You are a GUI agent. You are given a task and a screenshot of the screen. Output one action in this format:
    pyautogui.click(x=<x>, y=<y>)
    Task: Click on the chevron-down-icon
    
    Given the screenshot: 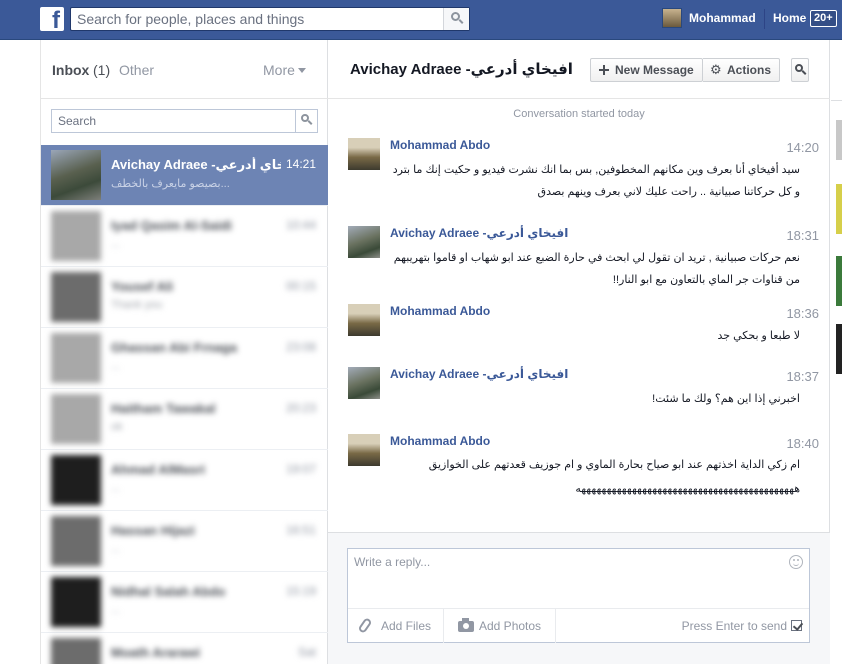 What is the action you would take?
    pyautogui.click(x=302, y=70)
    